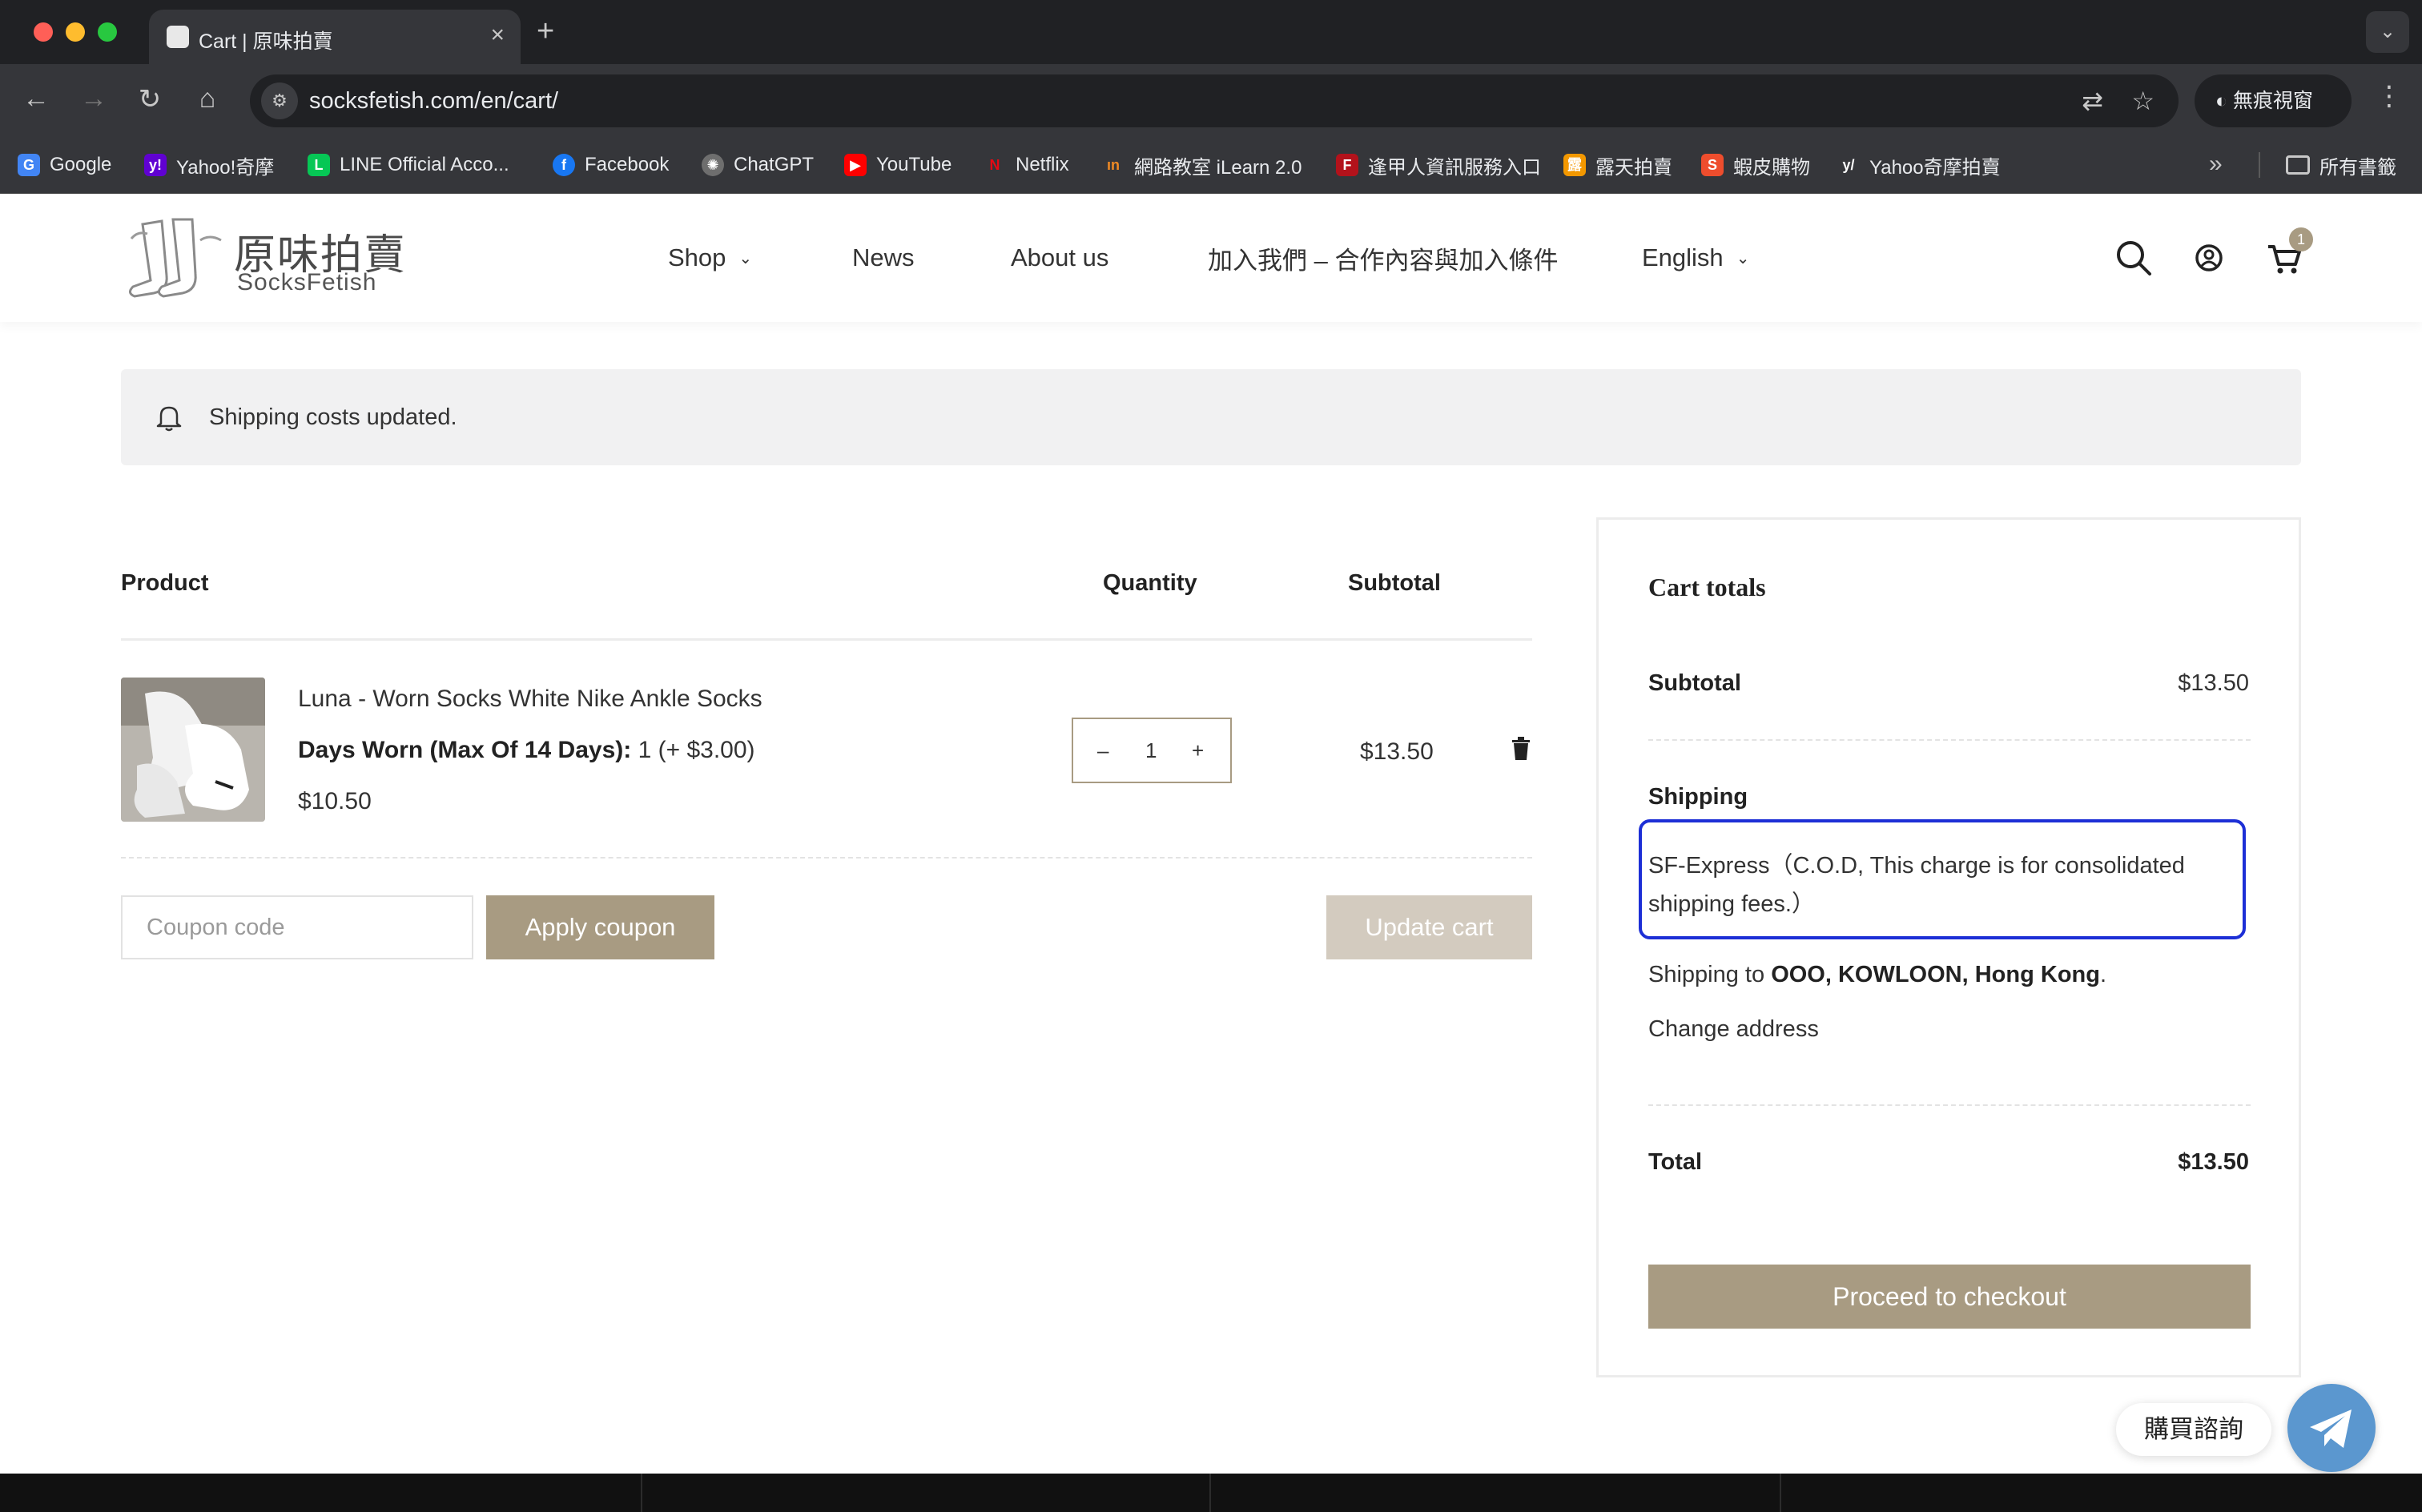 Image resolution: width=2422 pixels, height=1512 pixels. Describe the element at coordinates (1214, 100) in the screenshot. I see `address-bar: ⚙ socksfetish.com/en/cart/ ⇄ ☆` at that location.